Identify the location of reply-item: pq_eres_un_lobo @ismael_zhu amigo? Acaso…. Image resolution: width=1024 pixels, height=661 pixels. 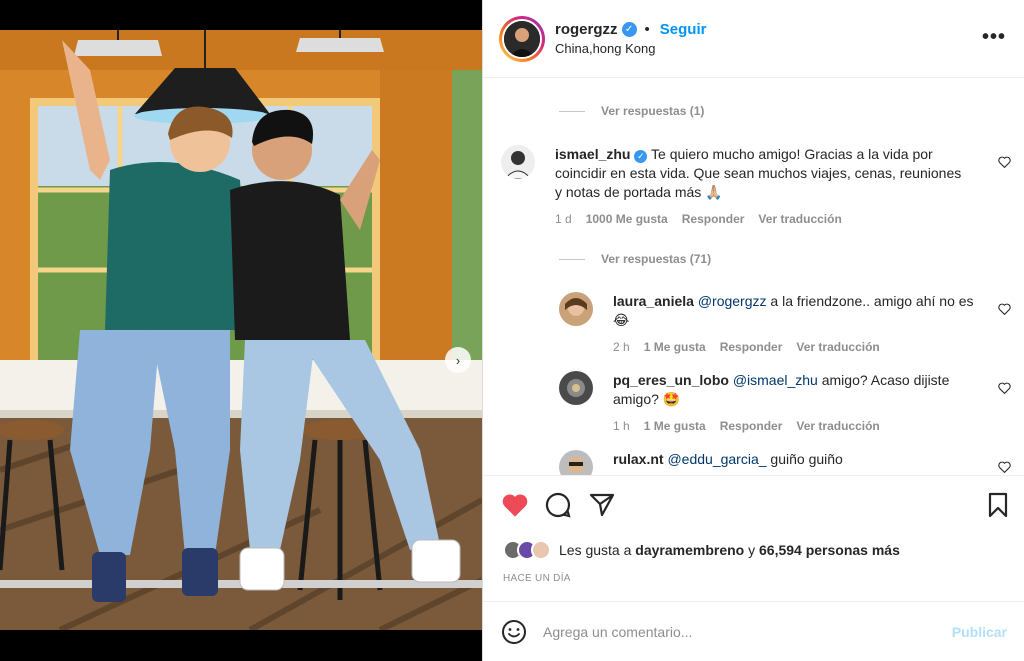
(769, 403).